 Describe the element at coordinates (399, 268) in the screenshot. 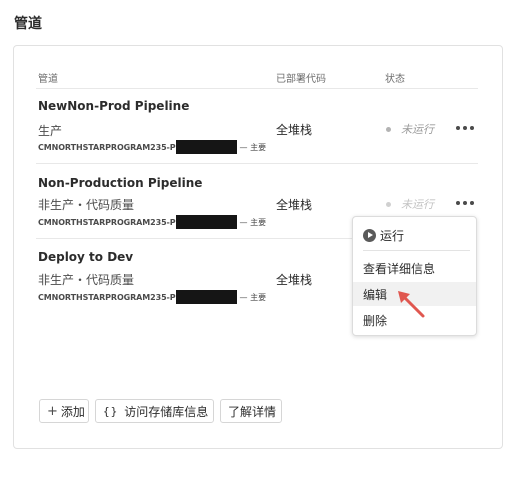

I see `menu-item-label: 查看详细信息` at that location.